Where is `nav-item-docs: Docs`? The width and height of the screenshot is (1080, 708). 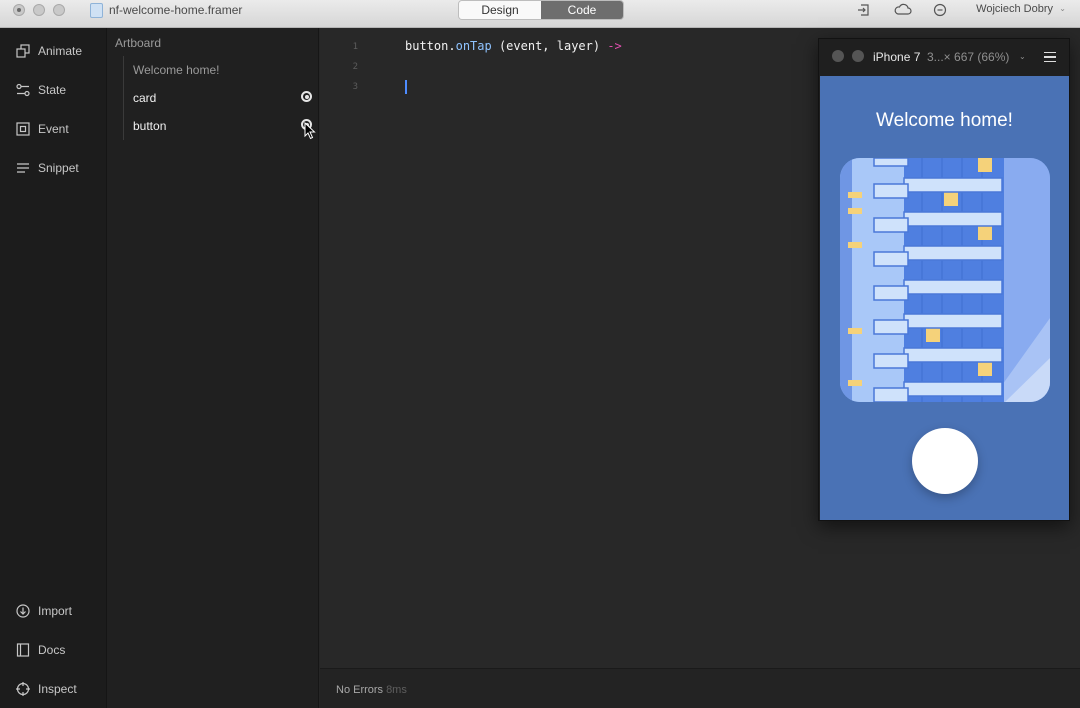
nav-item-docs: Docs is located at coordinates (40, 650).